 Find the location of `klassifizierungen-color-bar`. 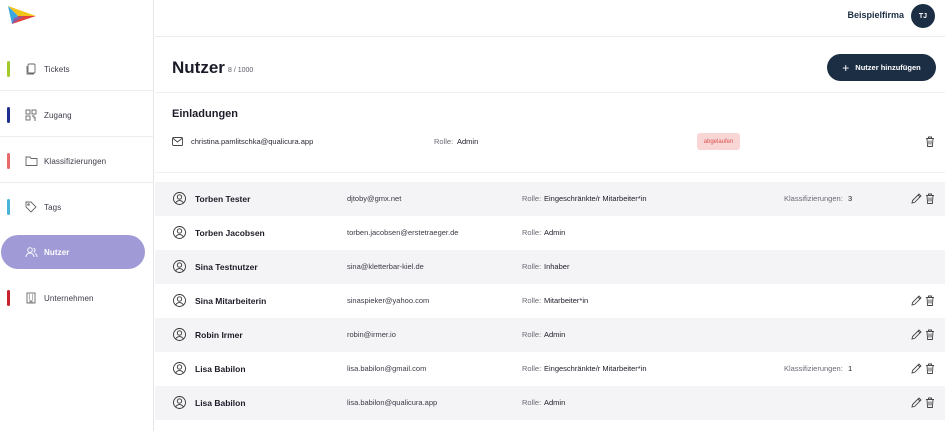

klassifizierungen-color-bar is located at coordinates (8, 161).